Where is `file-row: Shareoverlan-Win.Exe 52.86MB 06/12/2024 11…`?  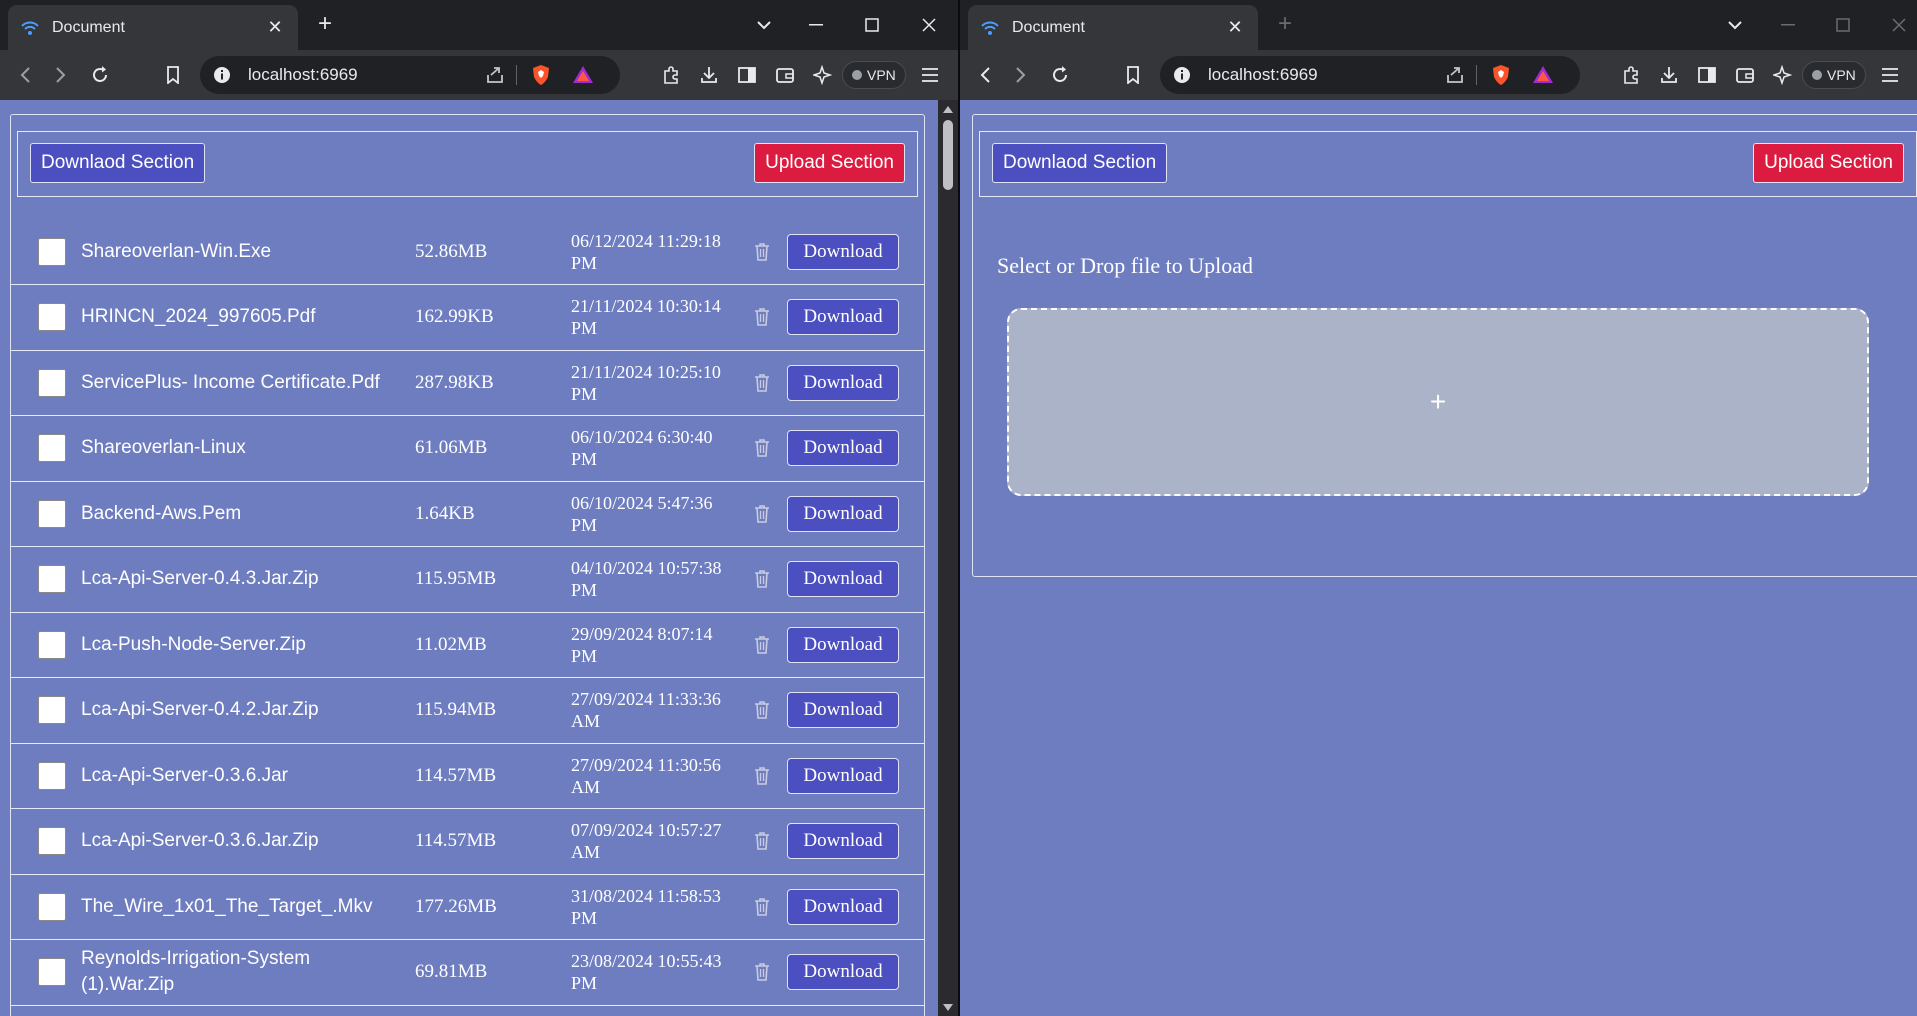
file-row: Shareoverlan-Win.Exe 52.86MB 06/12/2024 11… is located at coordinates (467, 252).